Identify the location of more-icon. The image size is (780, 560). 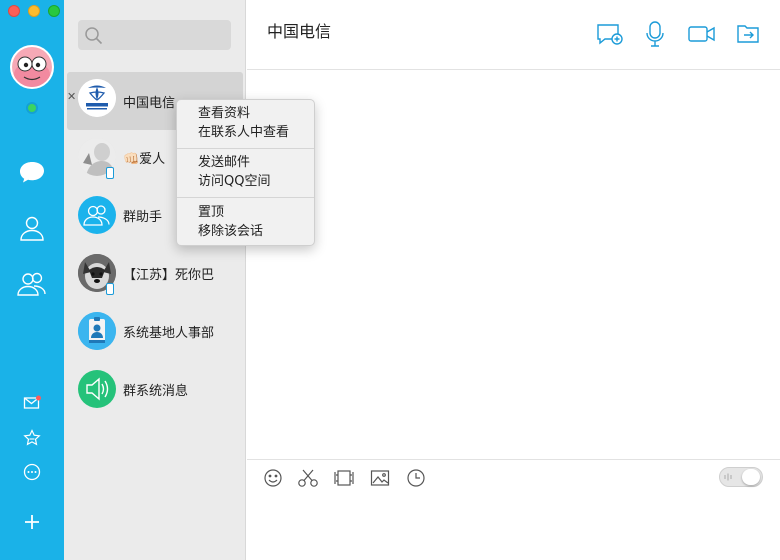
(32, 472).